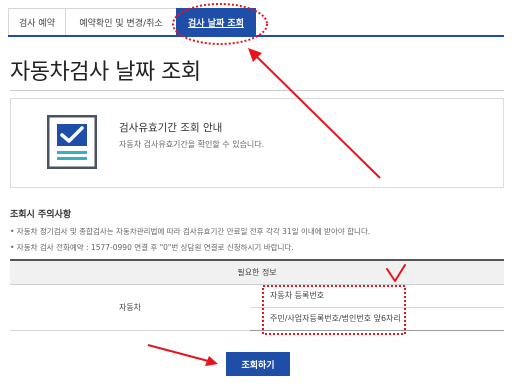  I want to click on tab-inspection-reservation: 검사 예약, so click(37, 21).